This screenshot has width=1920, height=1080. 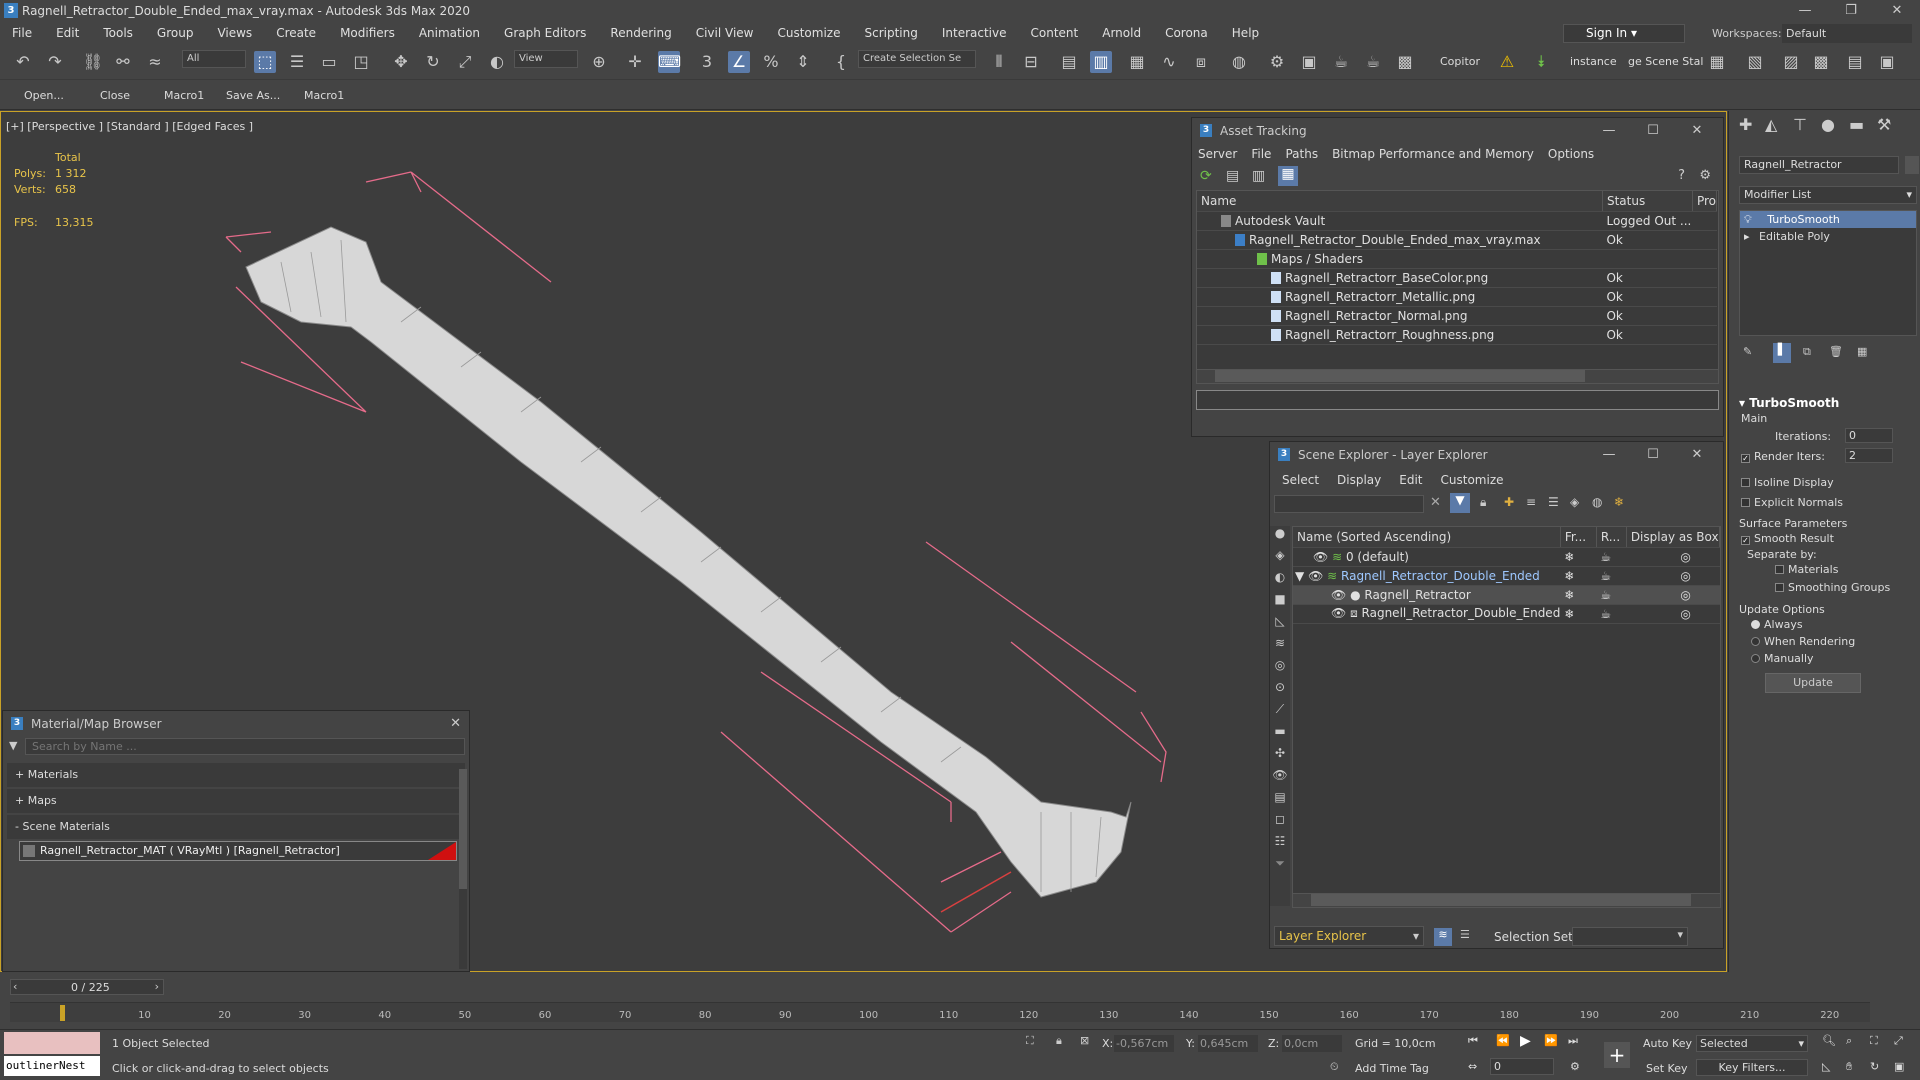 What do you see at coordinates (1522, 1066) in the screenshot?
I see `current-frame-field: 0` at bounding box center [1522, 1066].